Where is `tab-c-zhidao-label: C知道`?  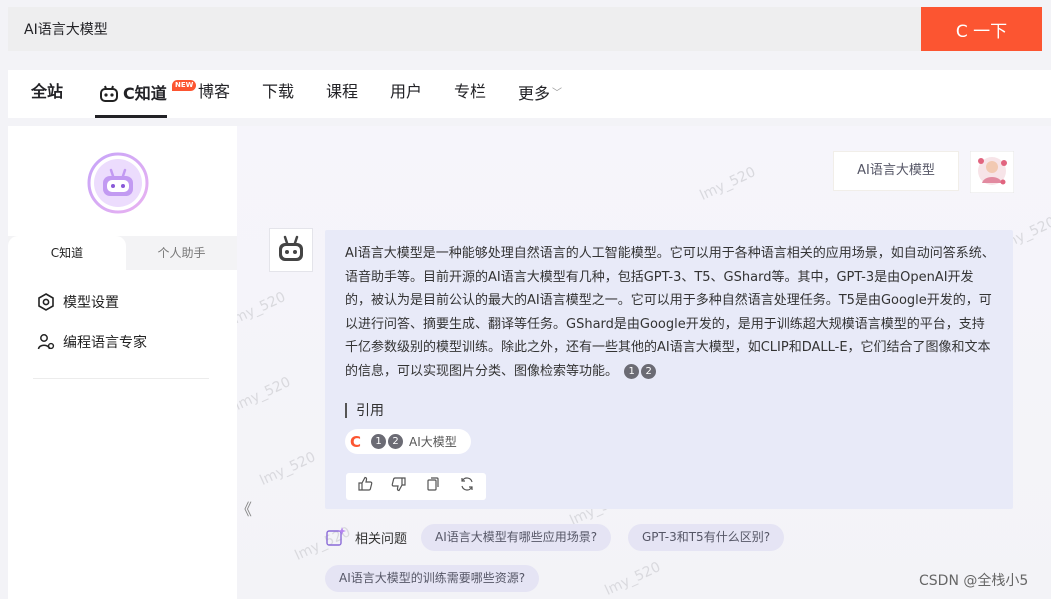
tab-c-zhidao-label: C知道 is located at coordinates (145, 93).